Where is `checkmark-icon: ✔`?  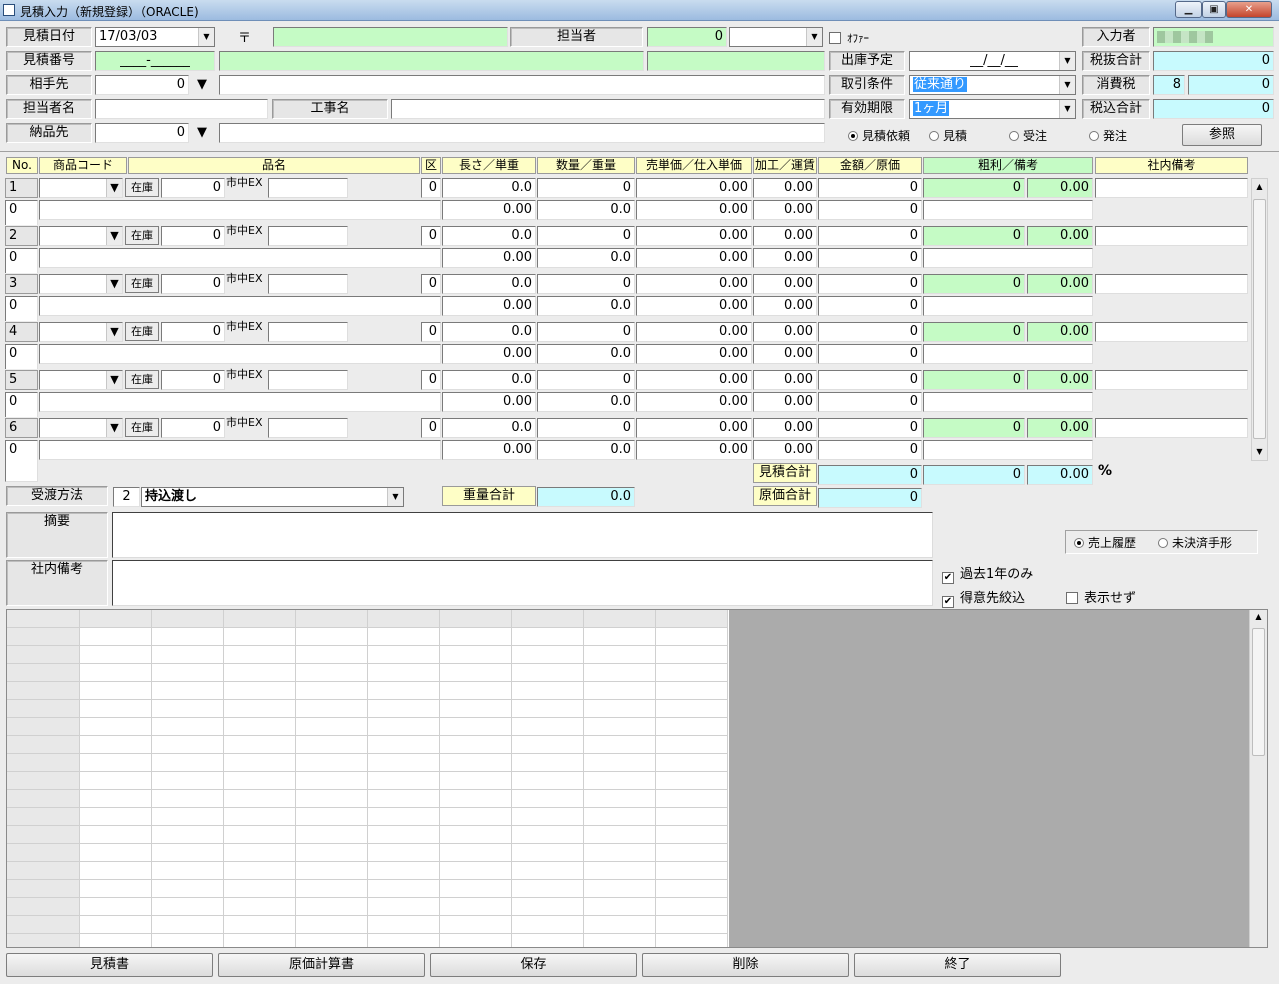
checkmark-icon: ✔ is located at coordinates (948, 602).